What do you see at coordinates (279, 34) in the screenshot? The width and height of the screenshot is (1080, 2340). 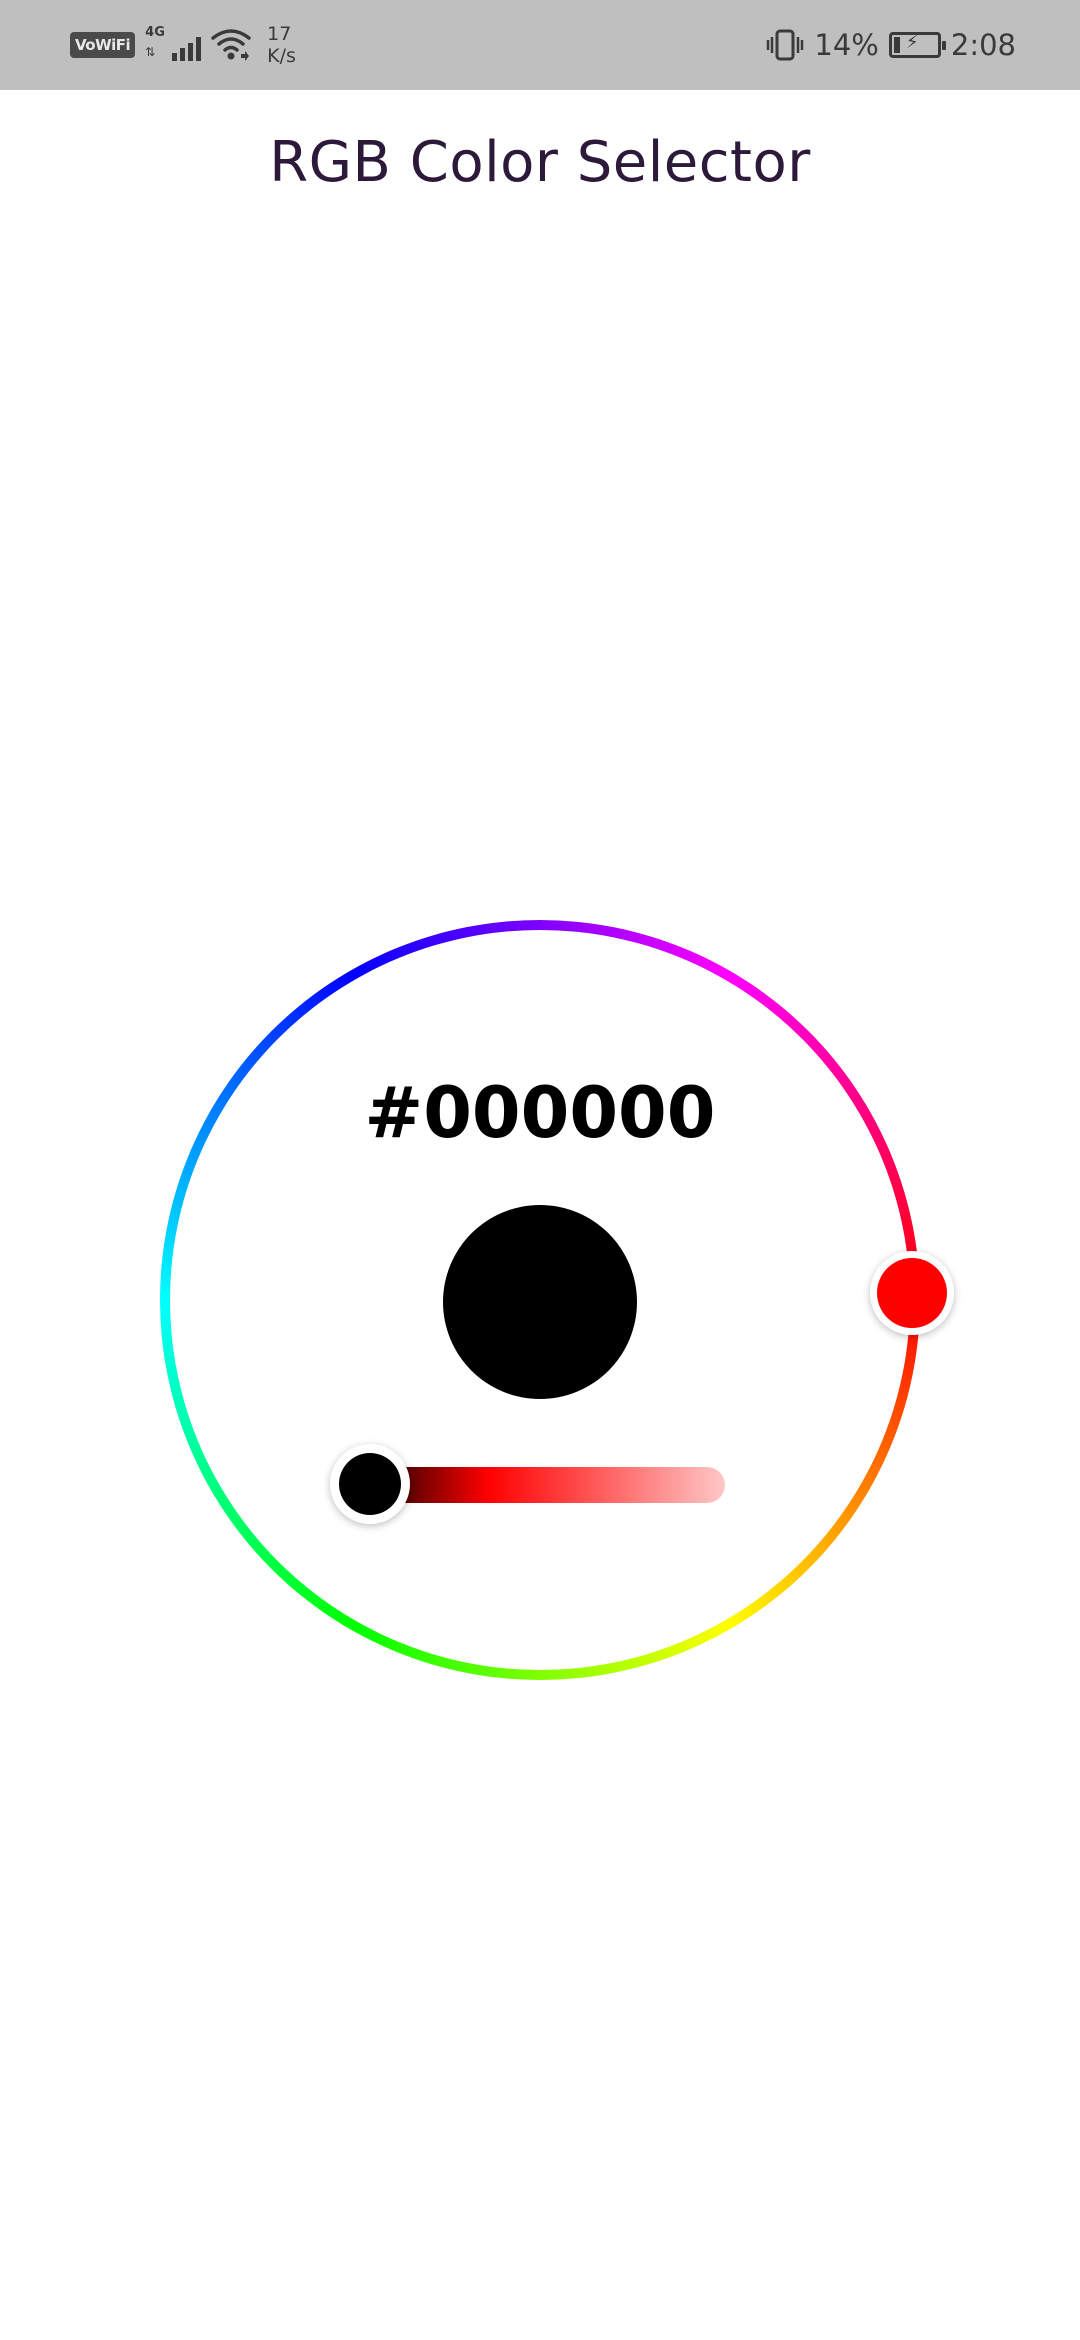 I see `network-speed-value: 17` at bounding box center [279, 34].